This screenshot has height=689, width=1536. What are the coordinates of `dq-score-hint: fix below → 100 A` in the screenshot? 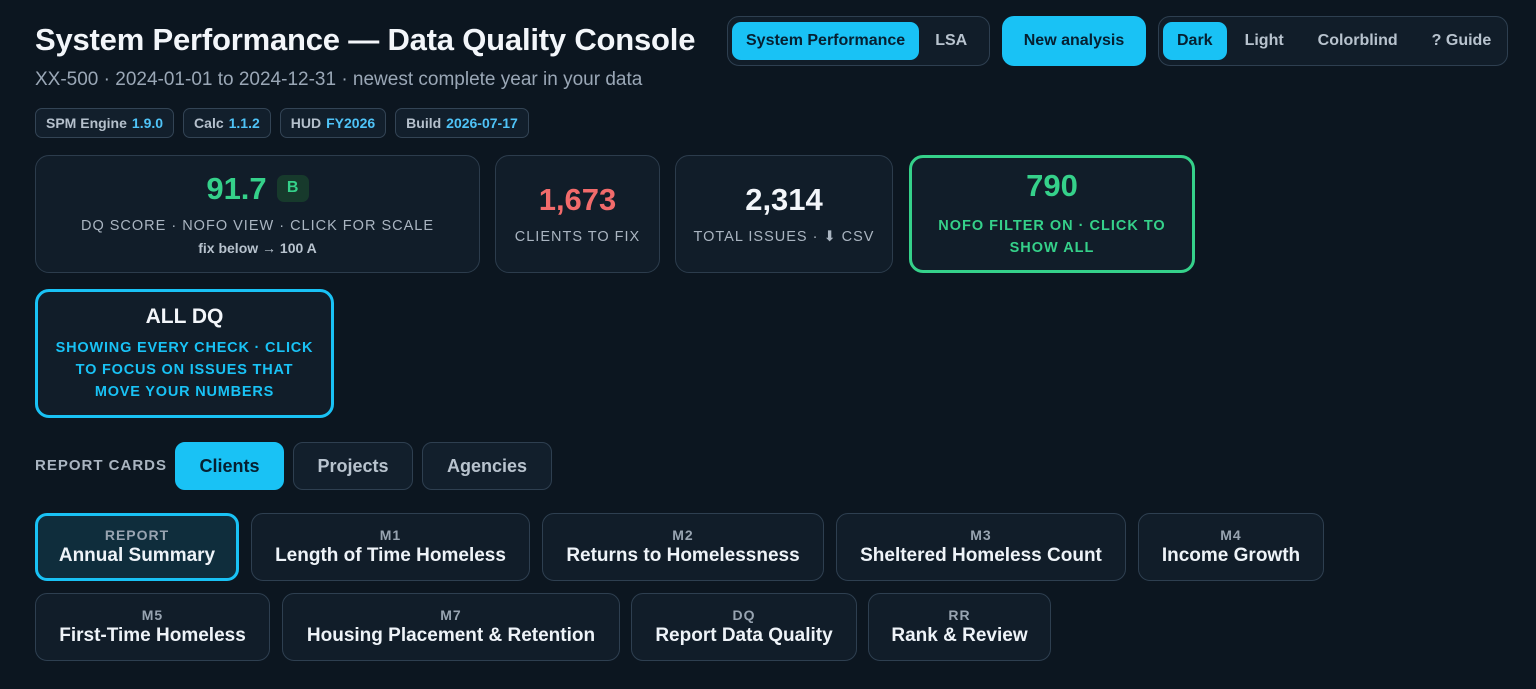 It's located at (257, 247).